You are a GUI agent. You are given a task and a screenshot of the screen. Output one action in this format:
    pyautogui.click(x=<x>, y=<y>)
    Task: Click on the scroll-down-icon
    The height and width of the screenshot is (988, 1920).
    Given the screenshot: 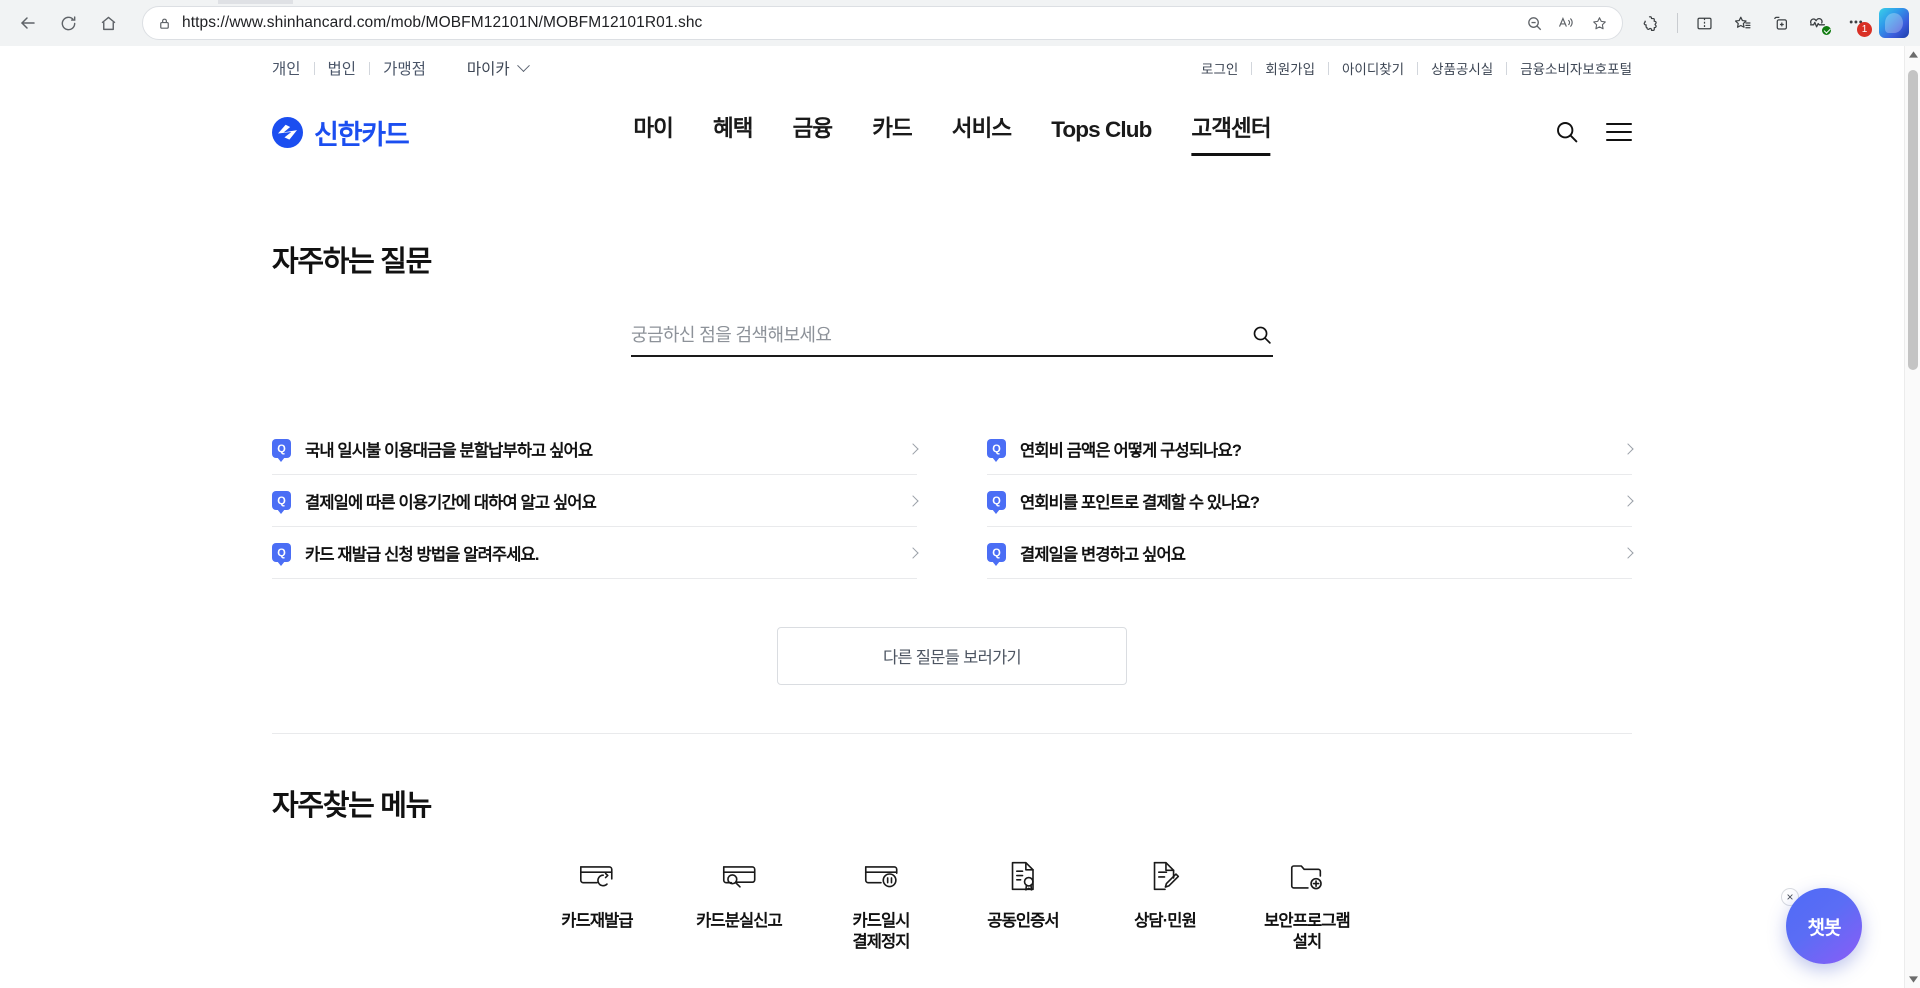 What is the action you would take?
    pyautogui.click(x=1912, y=979)
    